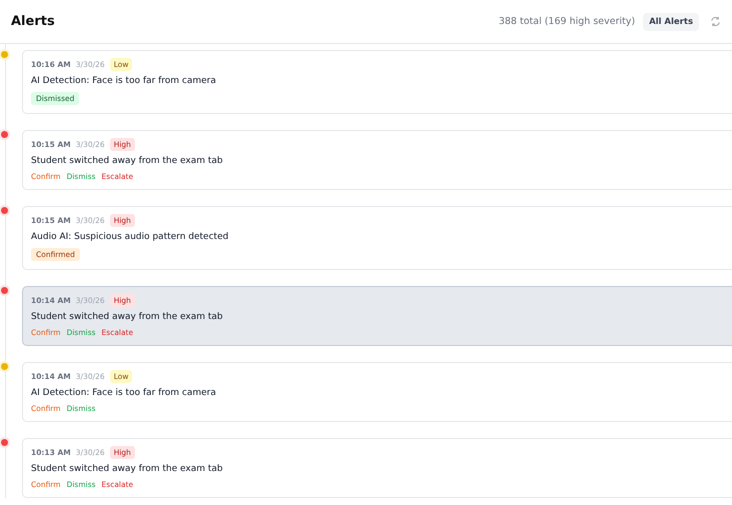 This screenshot has width=732, height=505. What do you see at coordinates (567, 21) in the screenshot?
I see `alert-summary: 388 total (169 high severity)` at bounding box center [567, 21].